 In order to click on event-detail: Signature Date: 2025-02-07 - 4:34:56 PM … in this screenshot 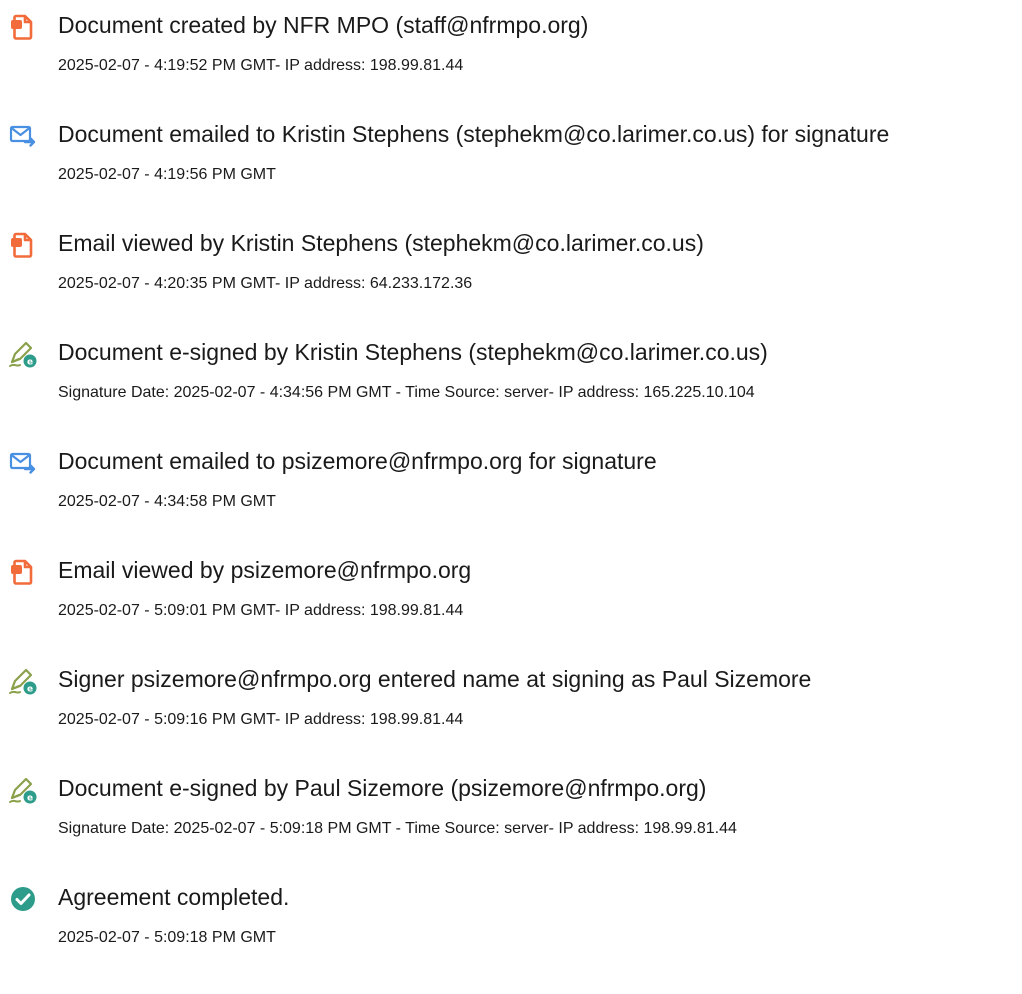, I will do `click(406, 392)`.